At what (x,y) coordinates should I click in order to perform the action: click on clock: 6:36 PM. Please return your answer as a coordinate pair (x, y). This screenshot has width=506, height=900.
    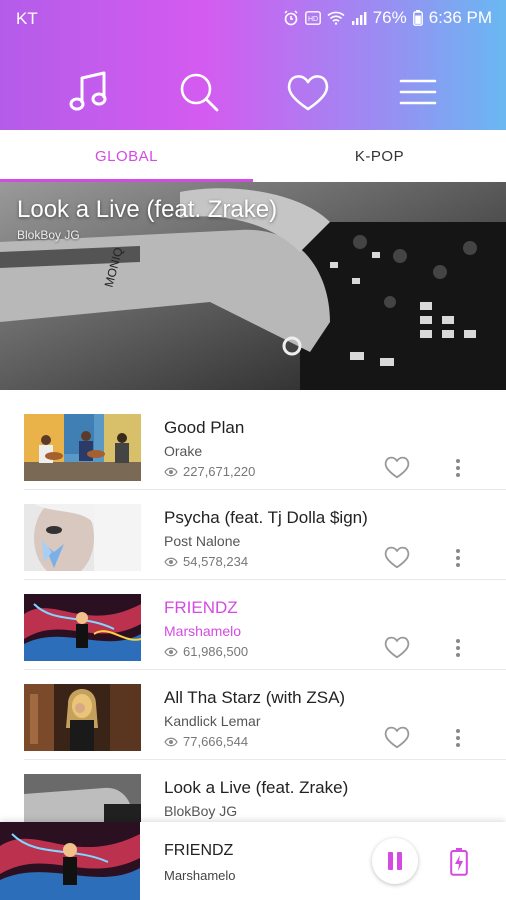
    Looking at the image, I should click on (460, 17).